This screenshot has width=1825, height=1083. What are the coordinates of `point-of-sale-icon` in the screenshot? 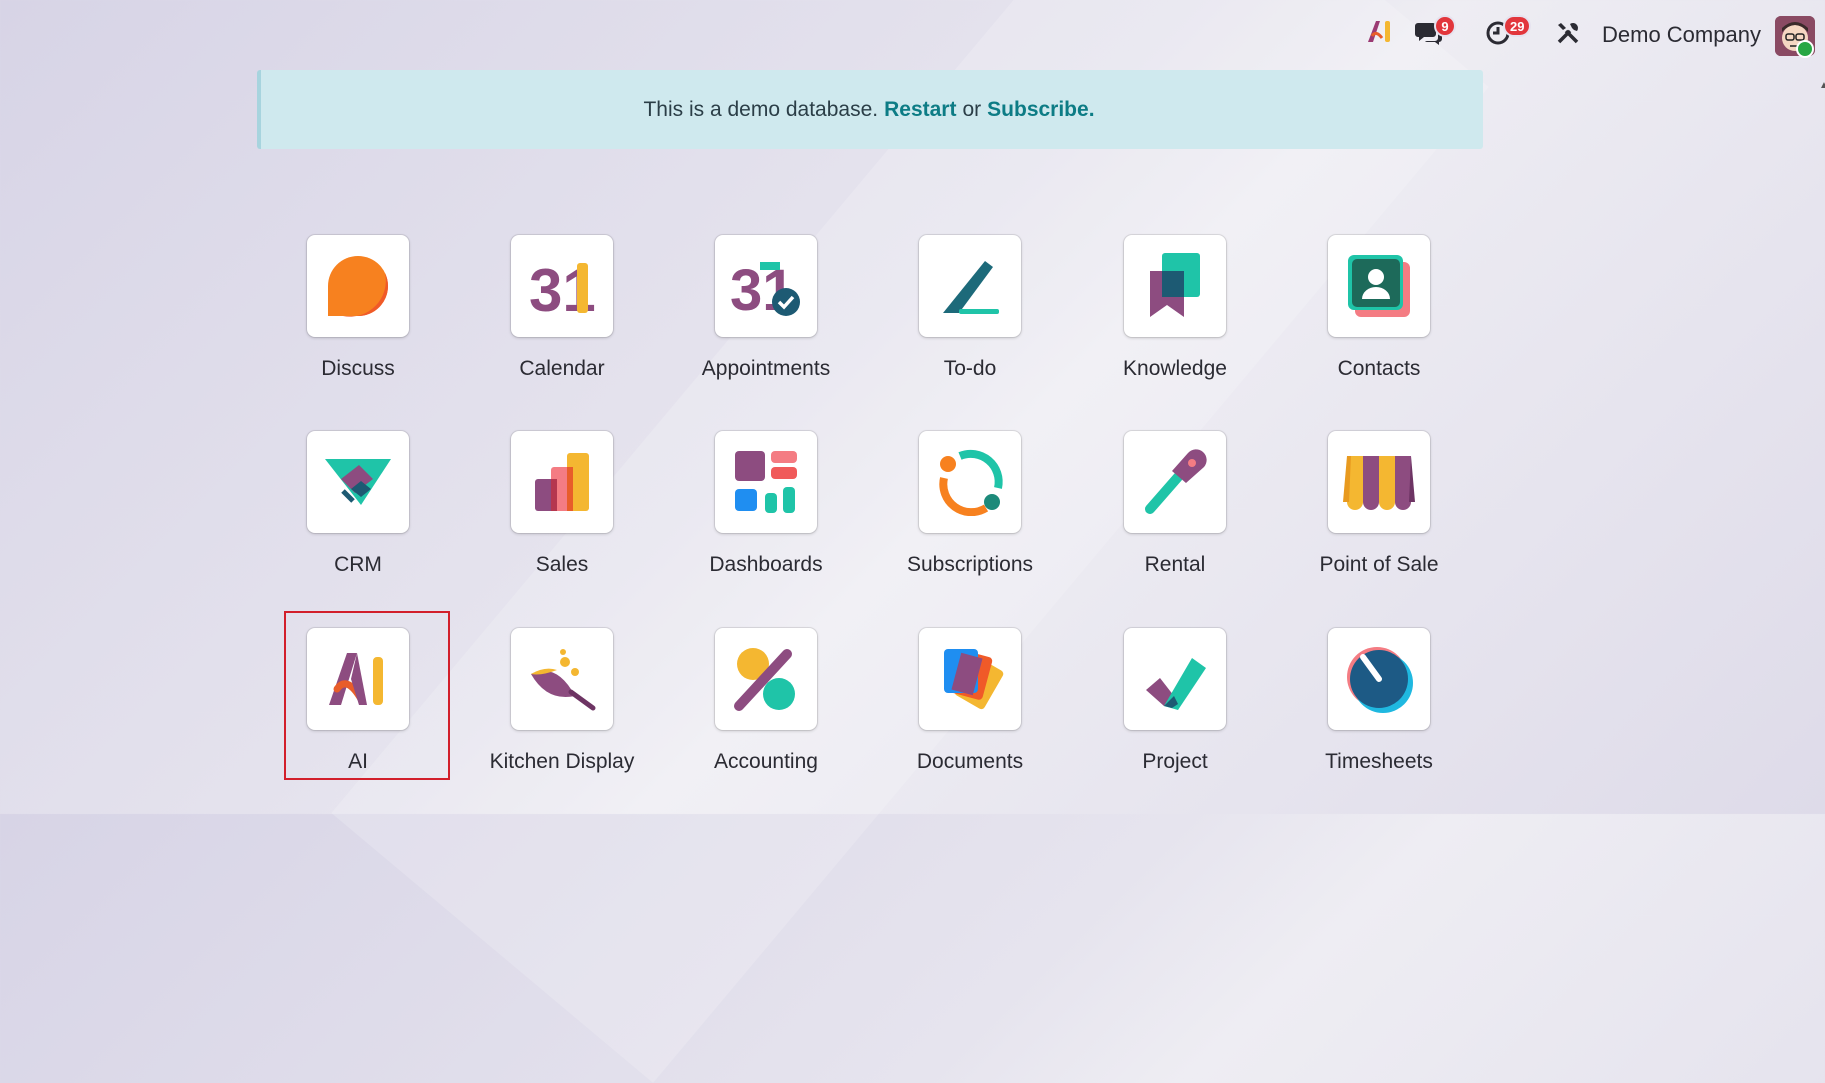 It's located at (1379, 482).